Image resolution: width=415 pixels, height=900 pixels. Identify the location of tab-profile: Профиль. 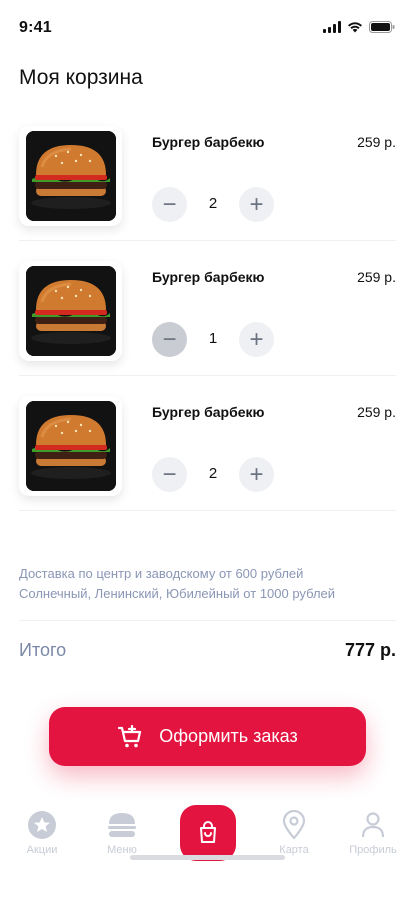
(373, 833).